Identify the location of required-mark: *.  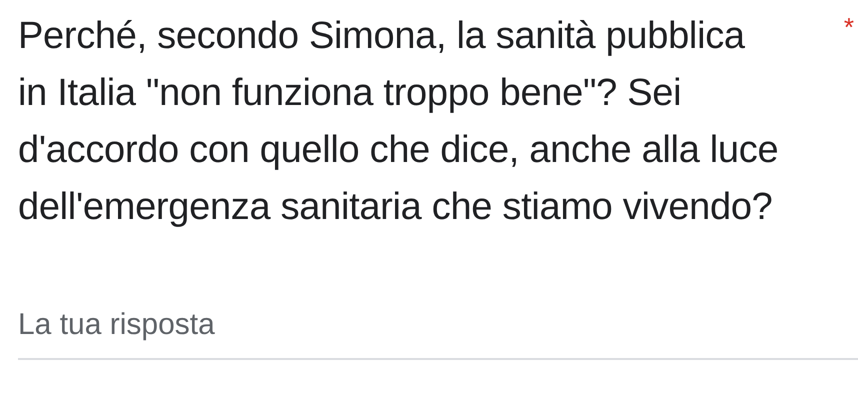
(849, 27).